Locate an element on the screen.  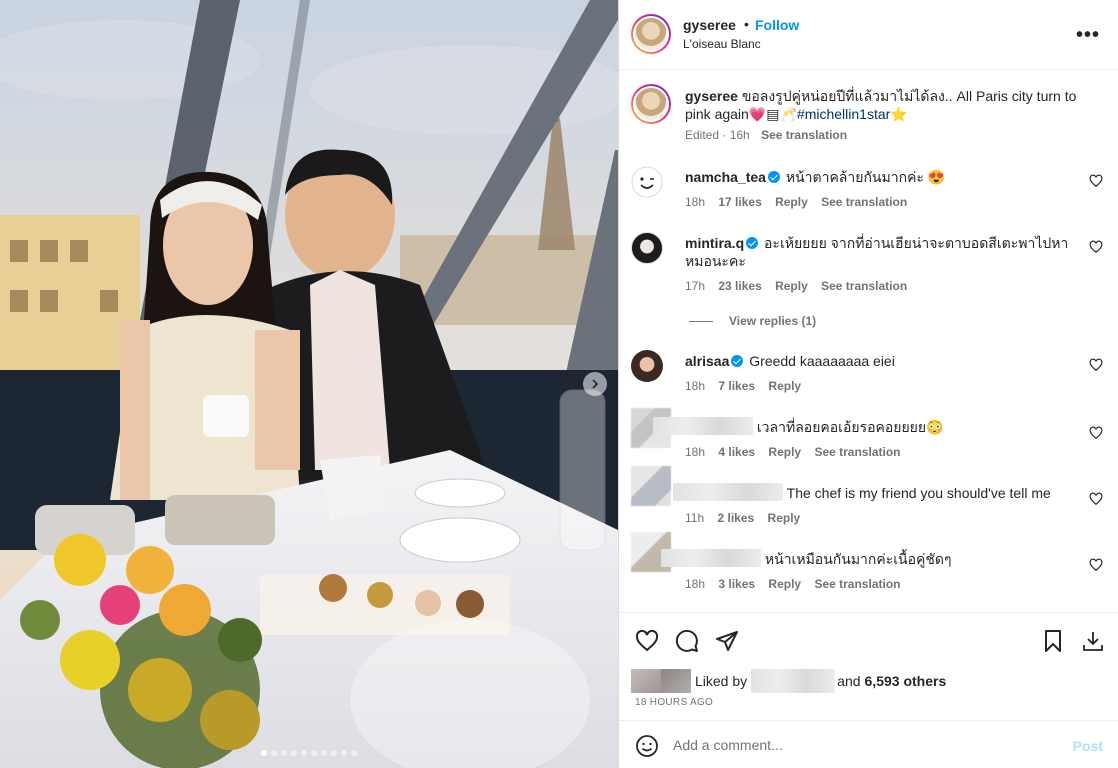
more-options-icon: ••• is located at coordinates (1088, 35).